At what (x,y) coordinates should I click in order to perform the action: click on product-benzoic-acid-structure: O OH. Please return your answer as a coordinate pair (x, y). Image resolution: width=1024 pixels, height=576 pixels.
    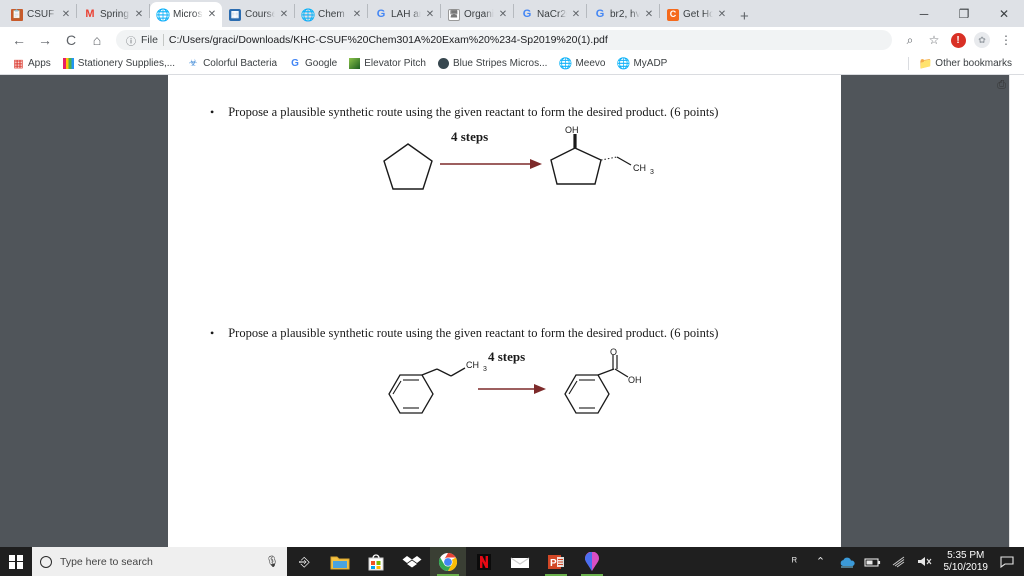
    Looking at the image, I should click on (603, 380).